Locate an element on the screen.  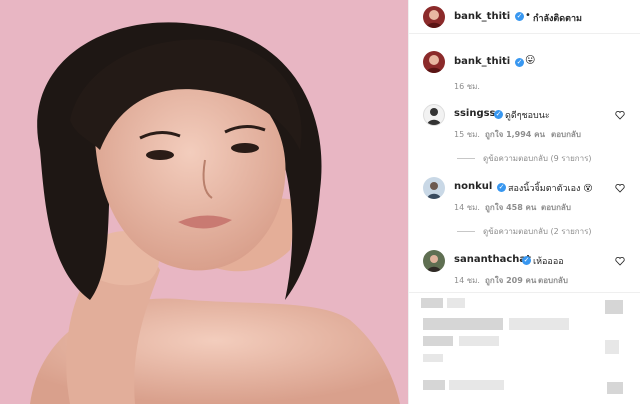
comment-username: ssingss is located at coordinates (475, 113).